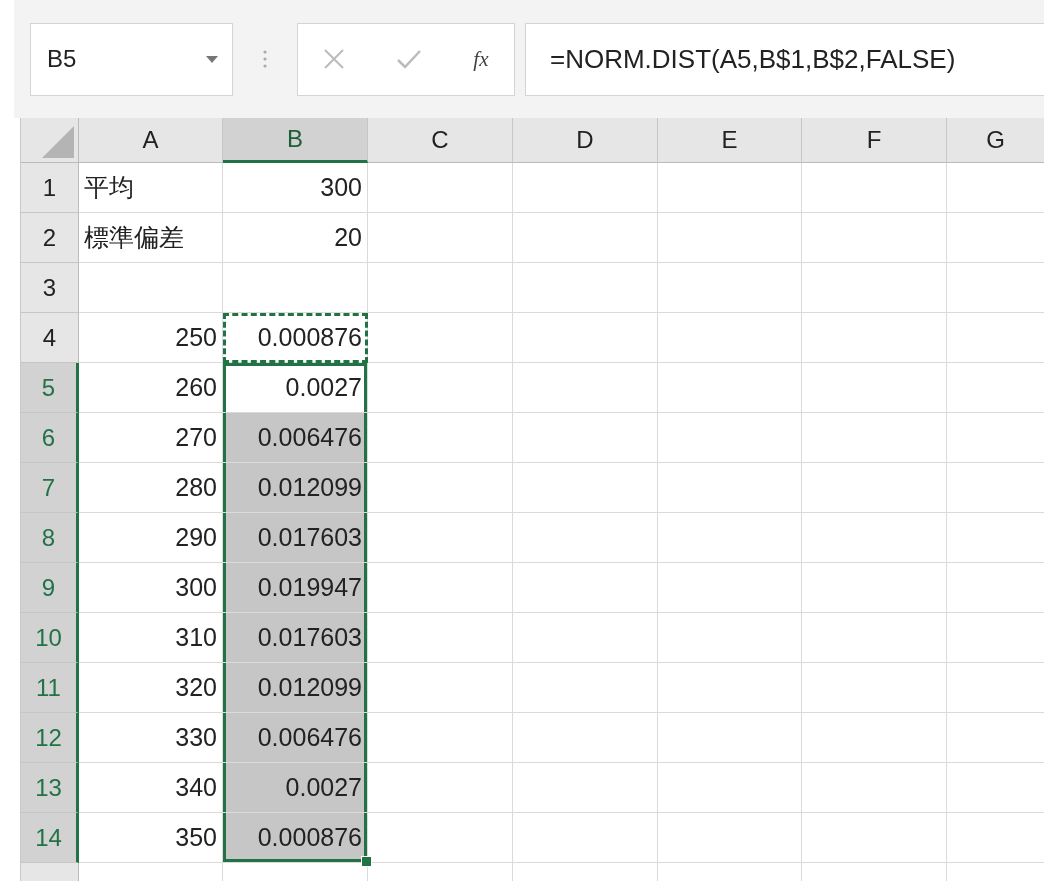 This screenshot has height=881, width=1044. Describe the element at coordinates (131, 59) in the screenshot. I see `name-box: B5` at that location.